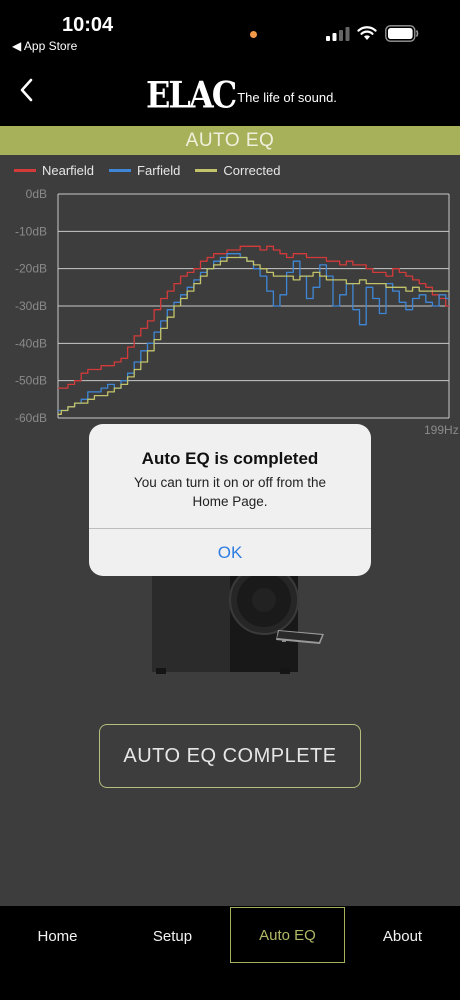 The height and width of the screenshot is (1000, 460). Describe the element at coordinates (31, 343) in the screenshot. I see `y-tick-label: -40dB` at that location.